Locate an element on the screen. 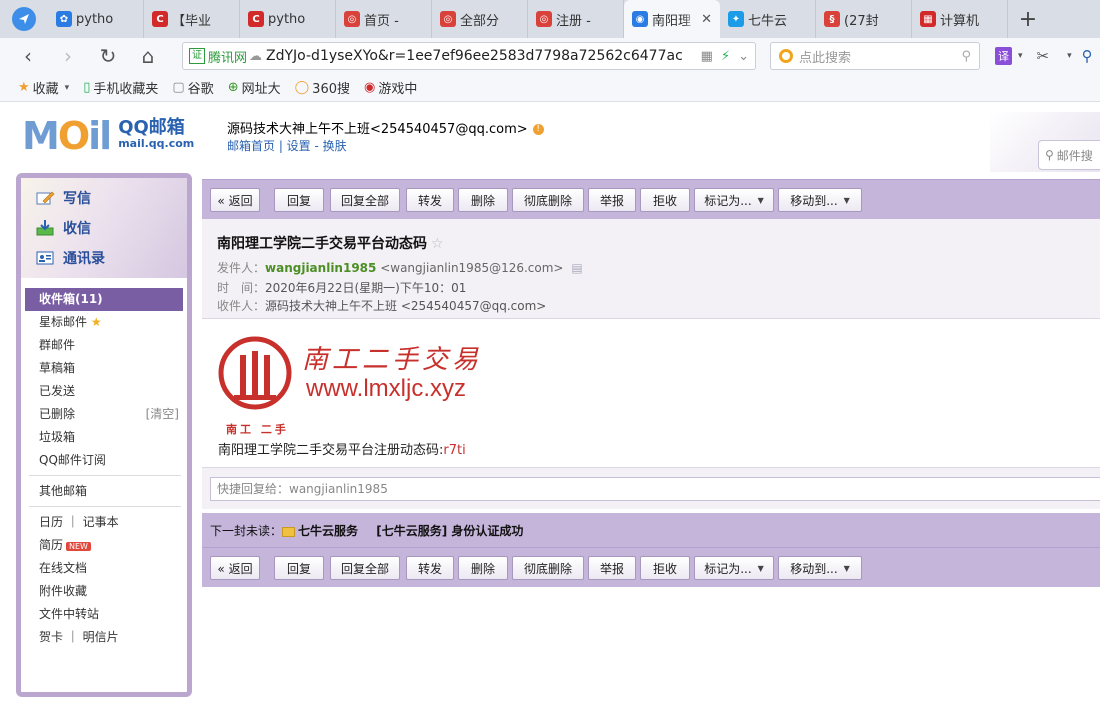 Image resolution: width=1100 pixels, height=702 pixels. folder-trash: 垃圾箱 is located at coordinates (104, 437).